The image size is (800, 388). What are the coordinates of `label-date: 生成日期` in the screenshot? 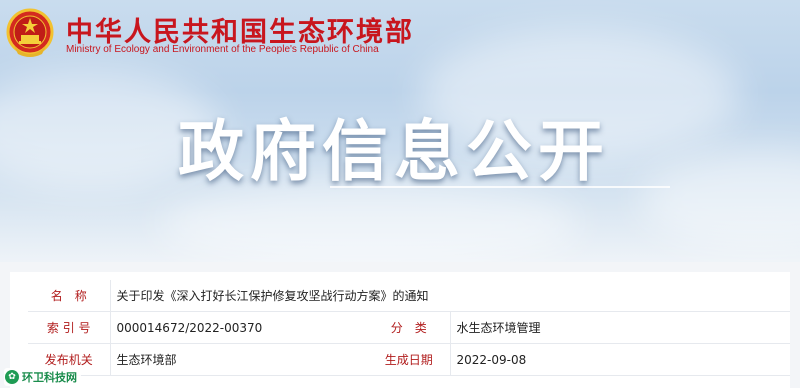 It's located at (409, 359).